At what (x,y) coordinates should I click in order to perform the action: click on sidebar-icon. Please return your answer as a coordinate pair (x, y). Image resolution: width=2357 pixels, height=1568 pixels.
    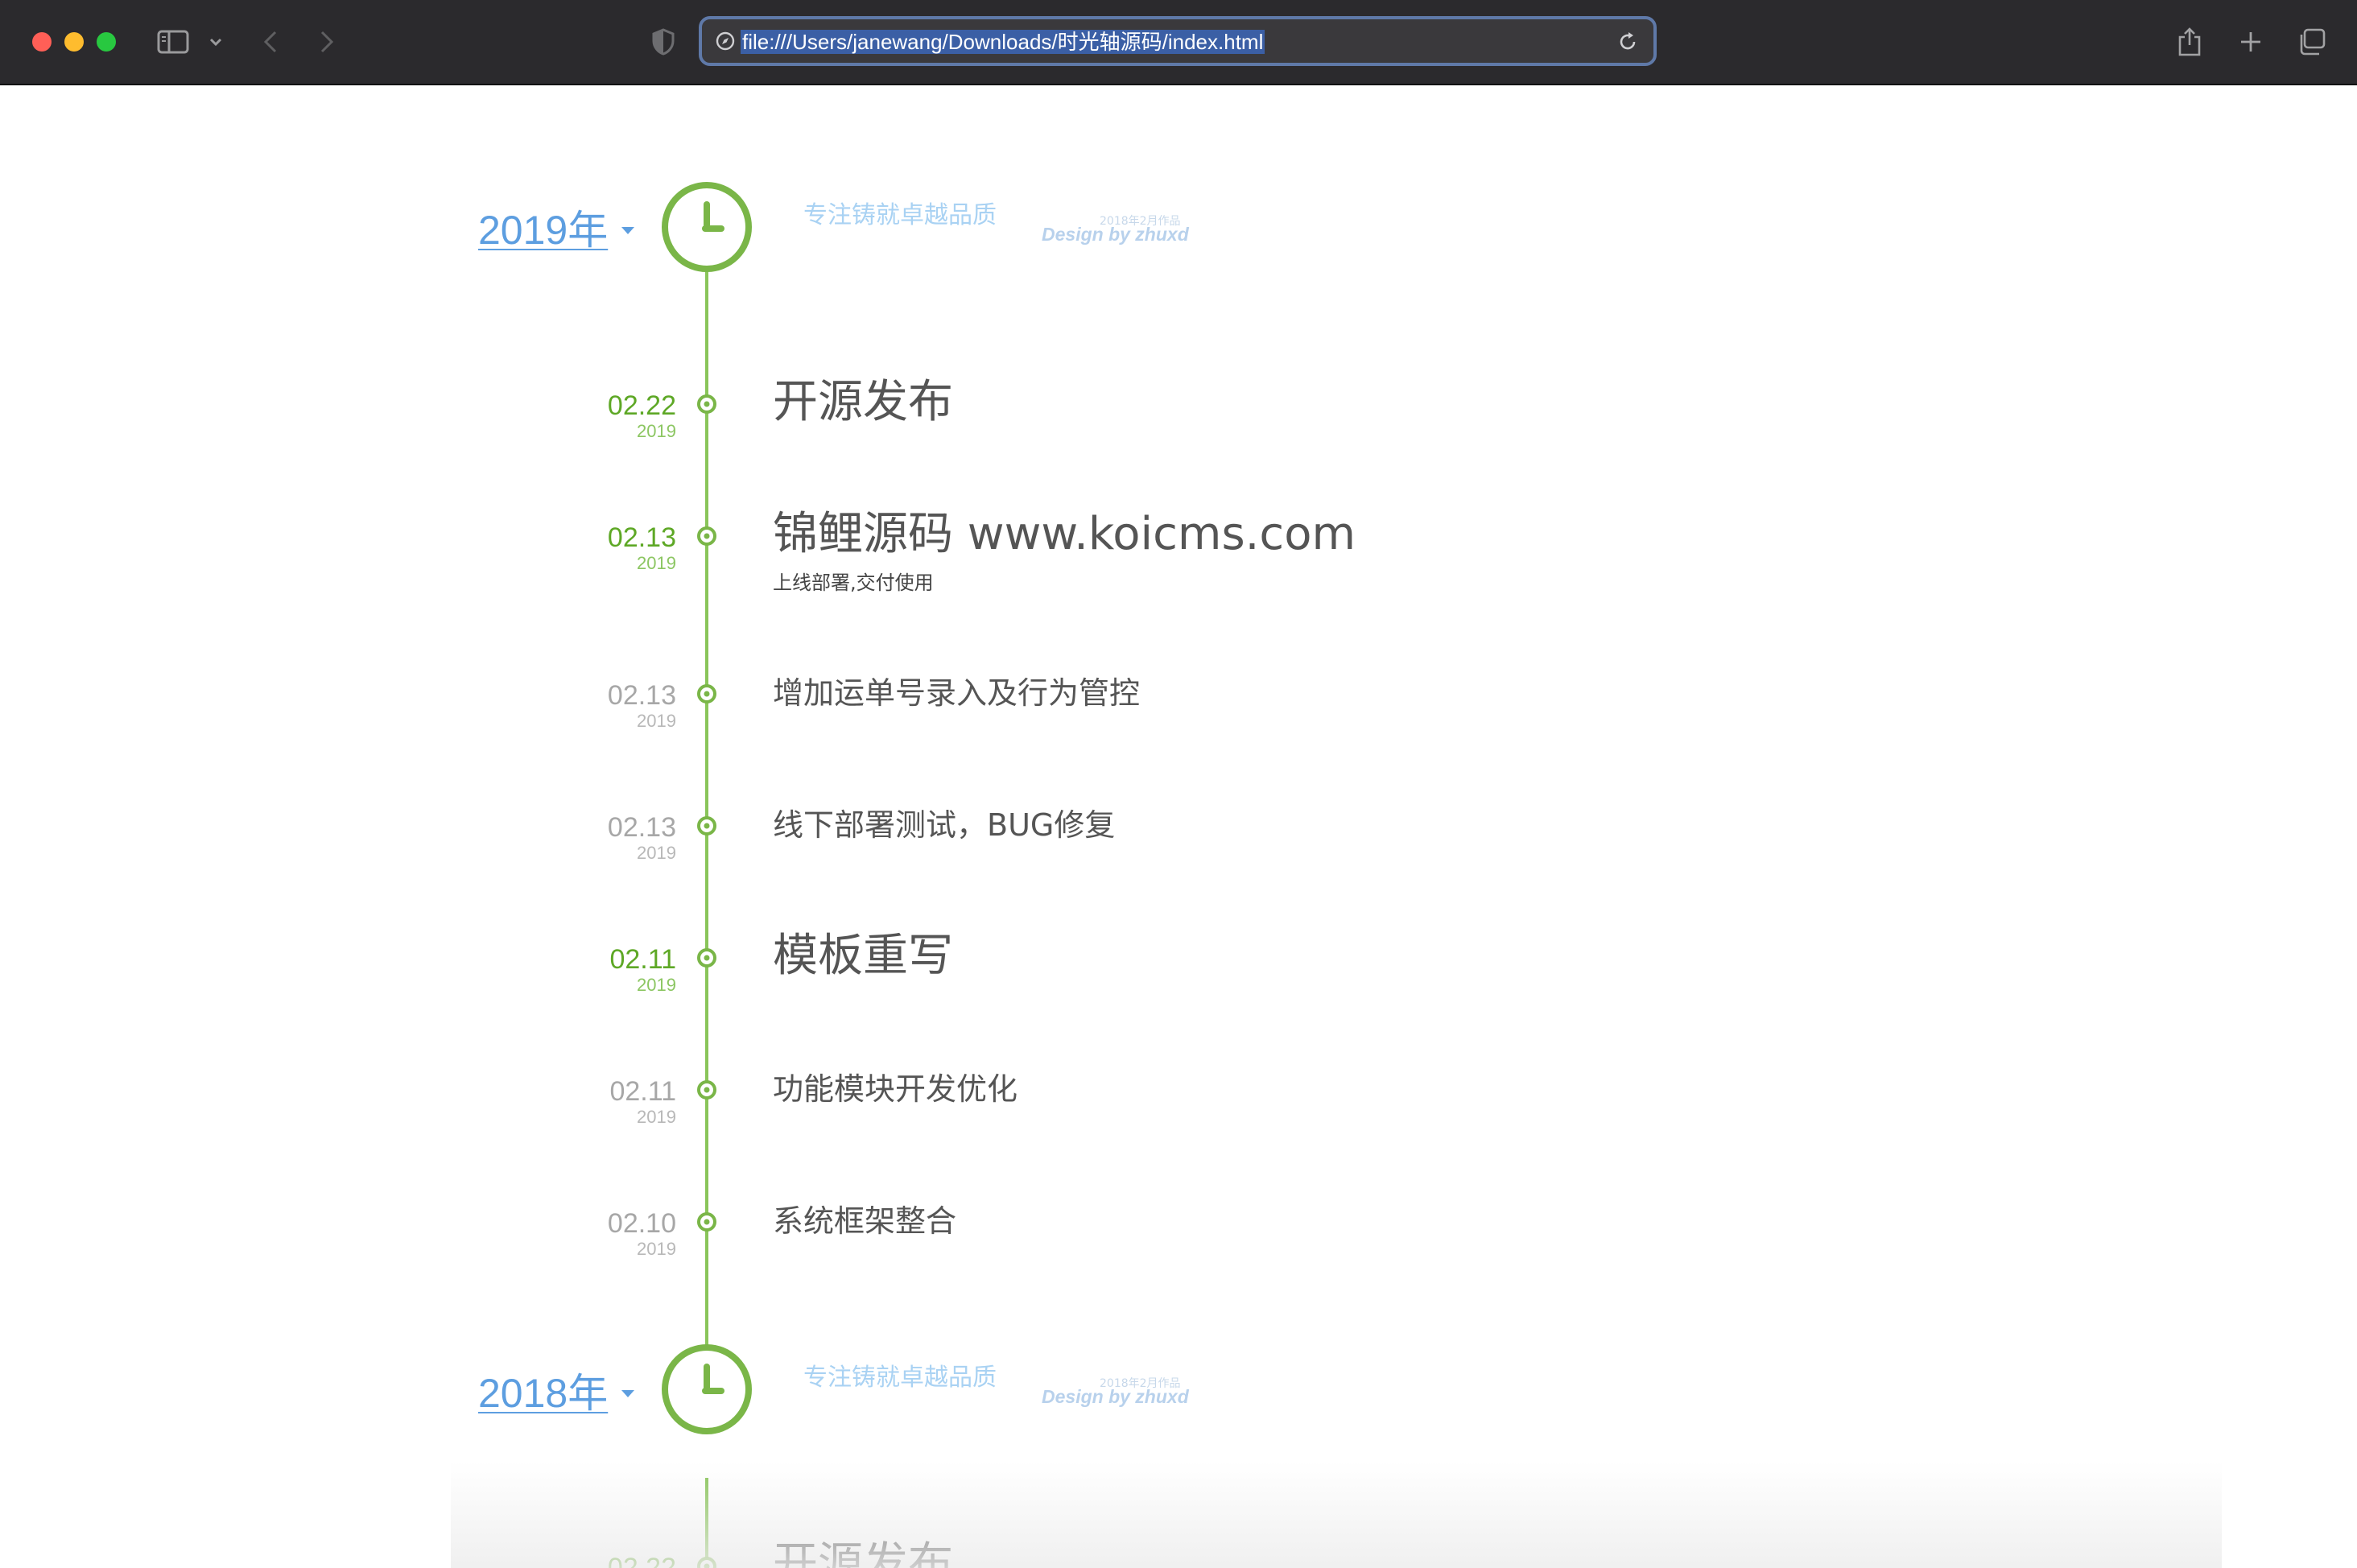
    Looking at the image, I should click on (173, 42).